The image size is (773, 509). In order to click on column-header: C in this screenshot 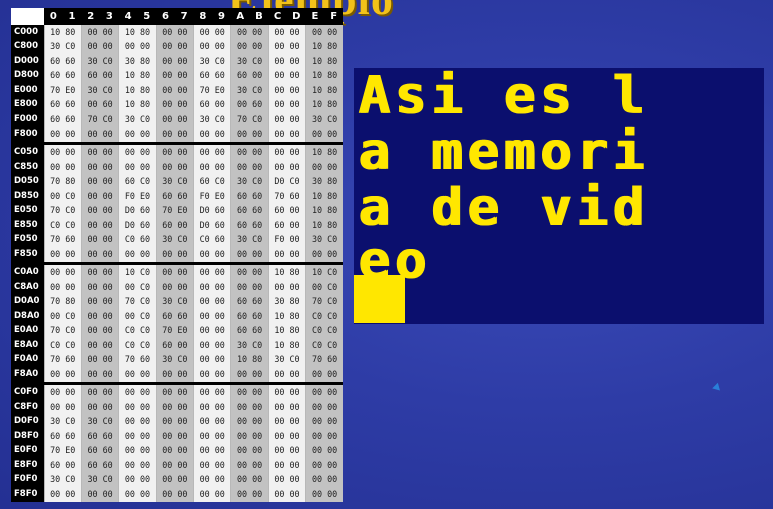, I will do `click(277, 17)`.